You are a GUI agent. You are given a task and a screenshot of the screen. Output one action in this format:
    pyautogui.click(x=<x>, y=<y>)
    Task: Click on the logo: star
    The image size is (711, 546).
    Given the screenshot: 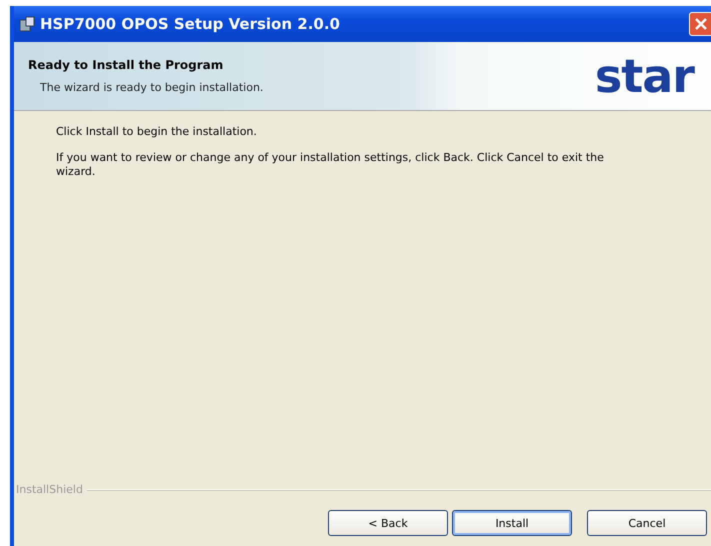 What is the action you would take?
    pyautogui.click(x=644, y=76)
    